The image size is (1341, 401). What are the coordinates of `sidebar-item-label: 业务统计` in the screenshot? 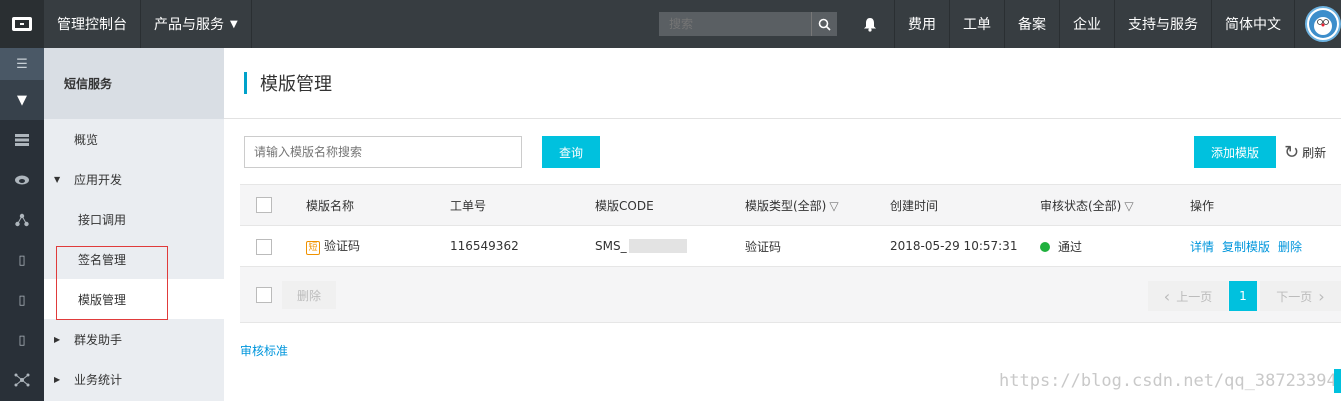 It's located at (98, 379).